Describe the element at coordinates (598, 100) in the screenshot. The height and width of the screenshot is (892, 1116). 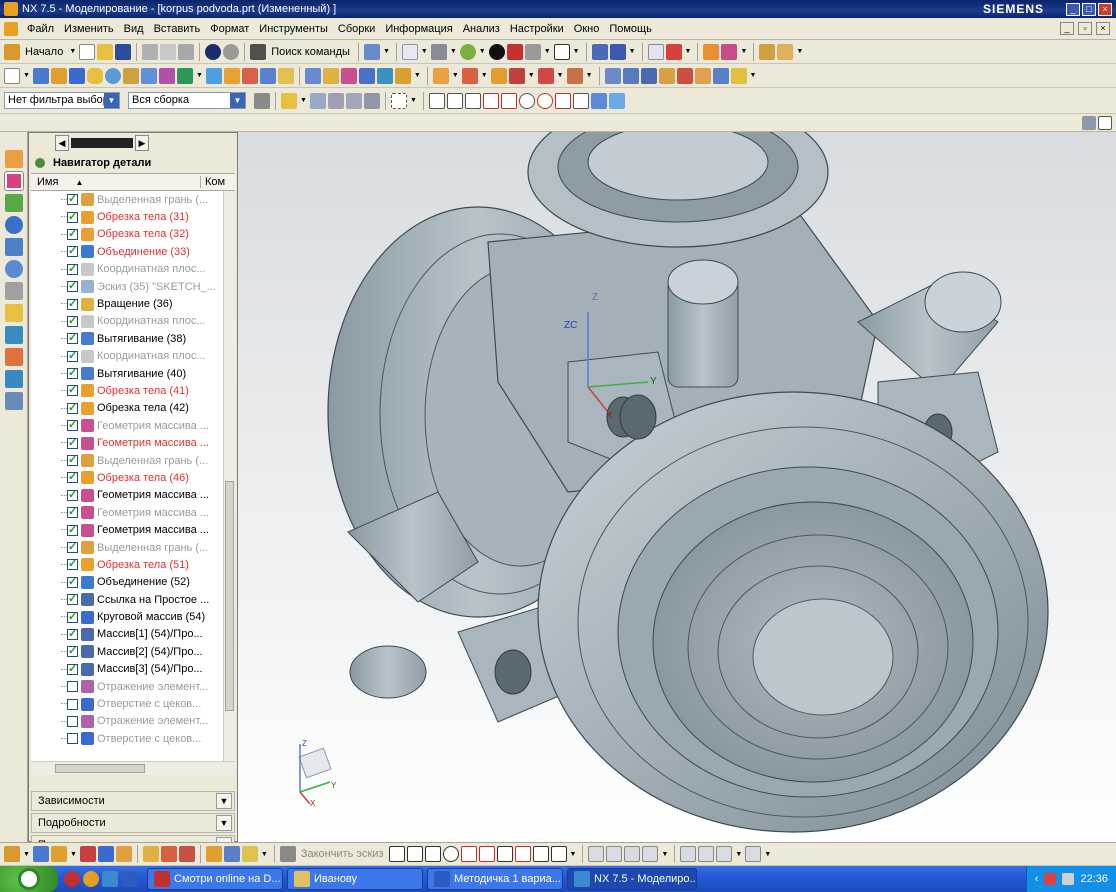
I see `snap-on-face-icon` at that location.